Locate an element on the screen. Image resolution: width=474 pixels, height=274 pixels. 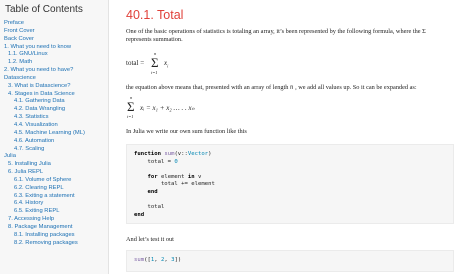
test-code: sum([1, 2, 3]) is located at coordinates (158, 260).